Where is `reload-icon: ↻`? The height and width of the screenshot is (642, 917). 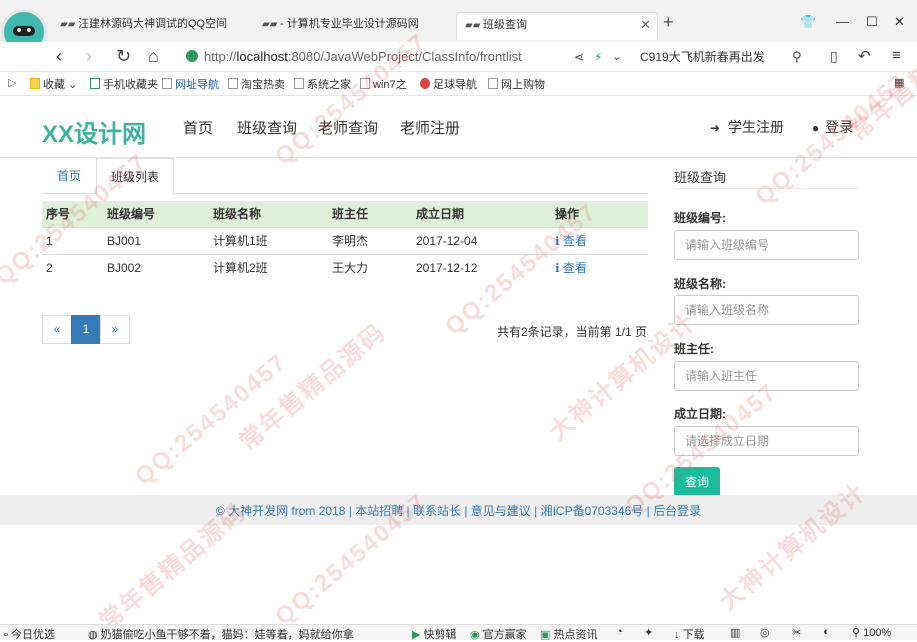
reload-icon: ↻ is located at coordinates (123, 56).